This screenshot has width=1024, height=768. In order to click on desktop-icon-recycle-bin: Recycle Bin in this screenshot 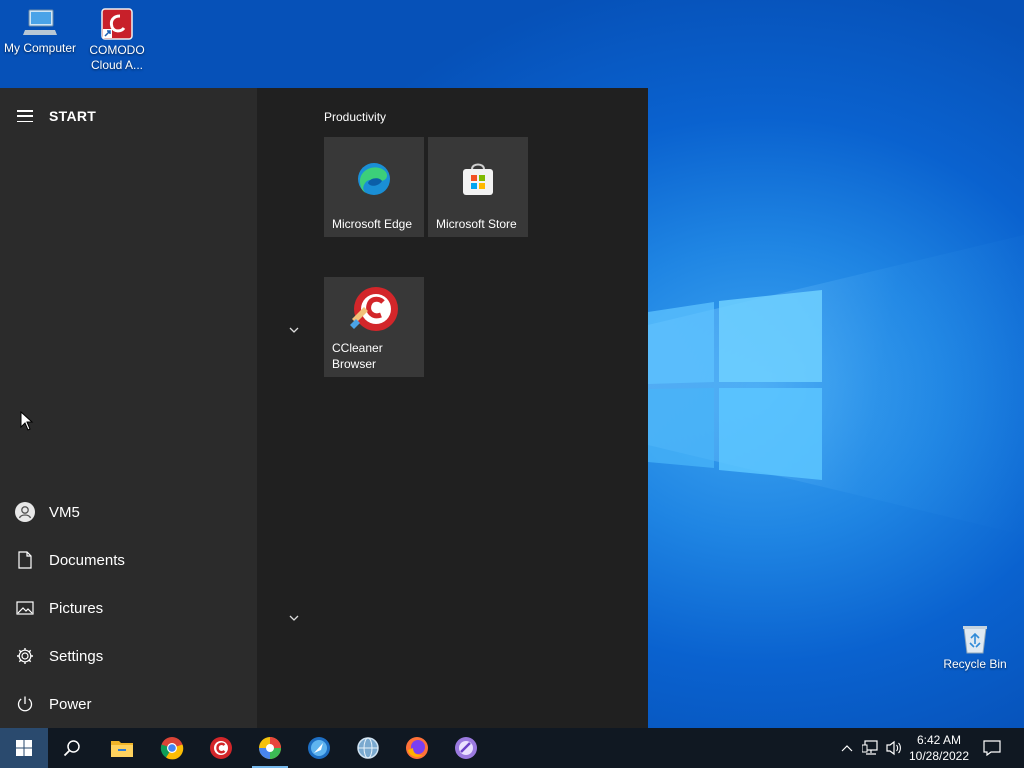, I will do `click(975, 648)`.